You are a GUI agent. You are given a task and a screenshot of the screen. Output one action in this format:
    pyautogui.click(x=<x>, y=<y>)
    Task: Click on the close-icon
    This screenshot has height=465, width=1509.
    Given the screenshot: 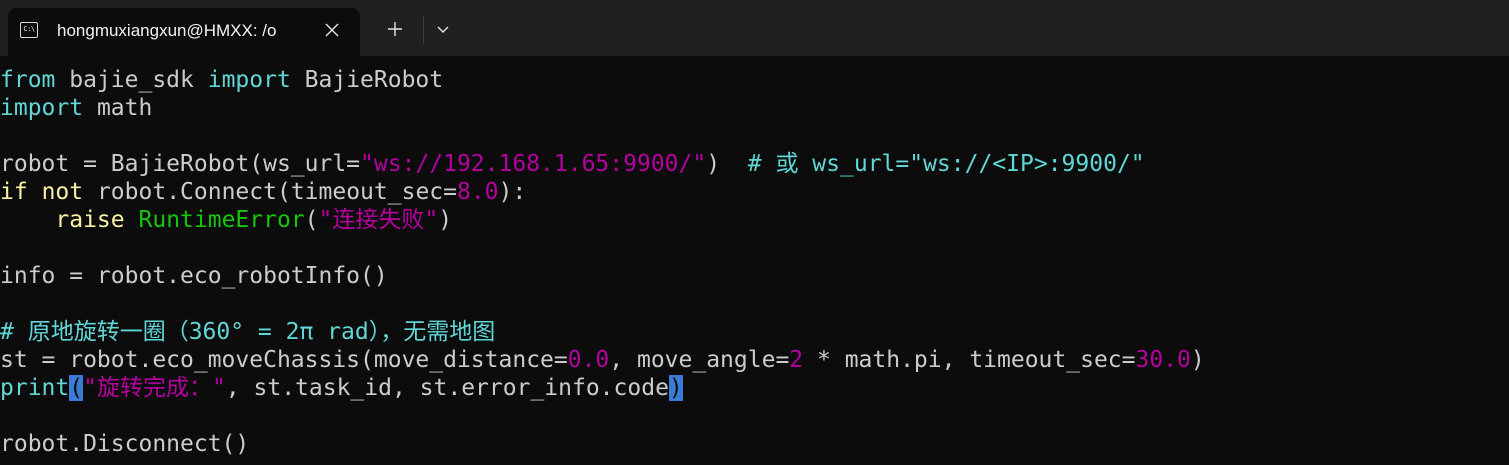 What is the action you would take?
    pyautogui.click(x=332, y=30)
    